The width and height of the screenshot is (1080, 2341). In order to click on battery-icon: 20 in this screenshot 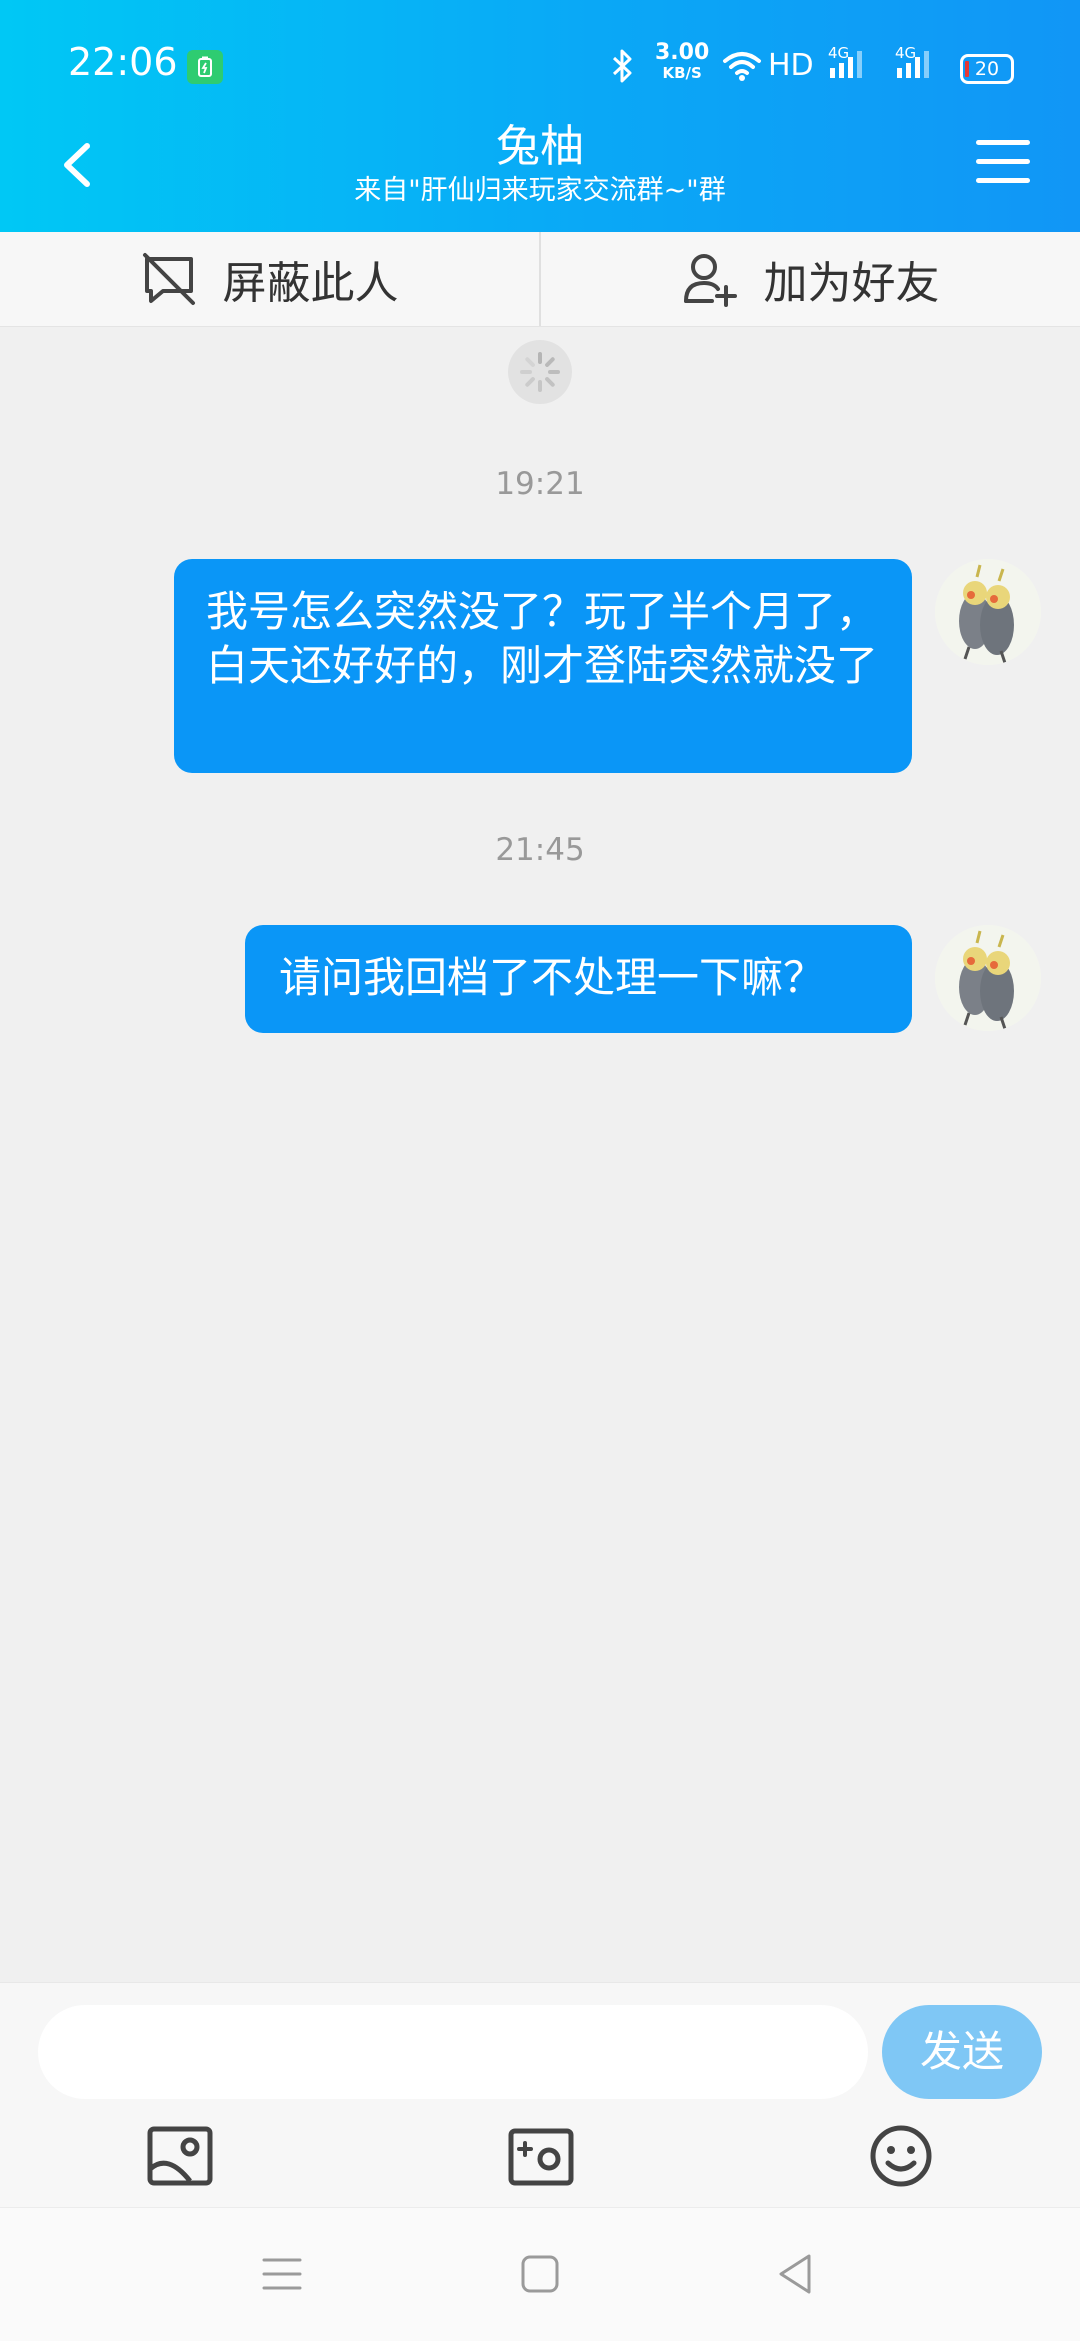, I will do `click(987, 69)`.